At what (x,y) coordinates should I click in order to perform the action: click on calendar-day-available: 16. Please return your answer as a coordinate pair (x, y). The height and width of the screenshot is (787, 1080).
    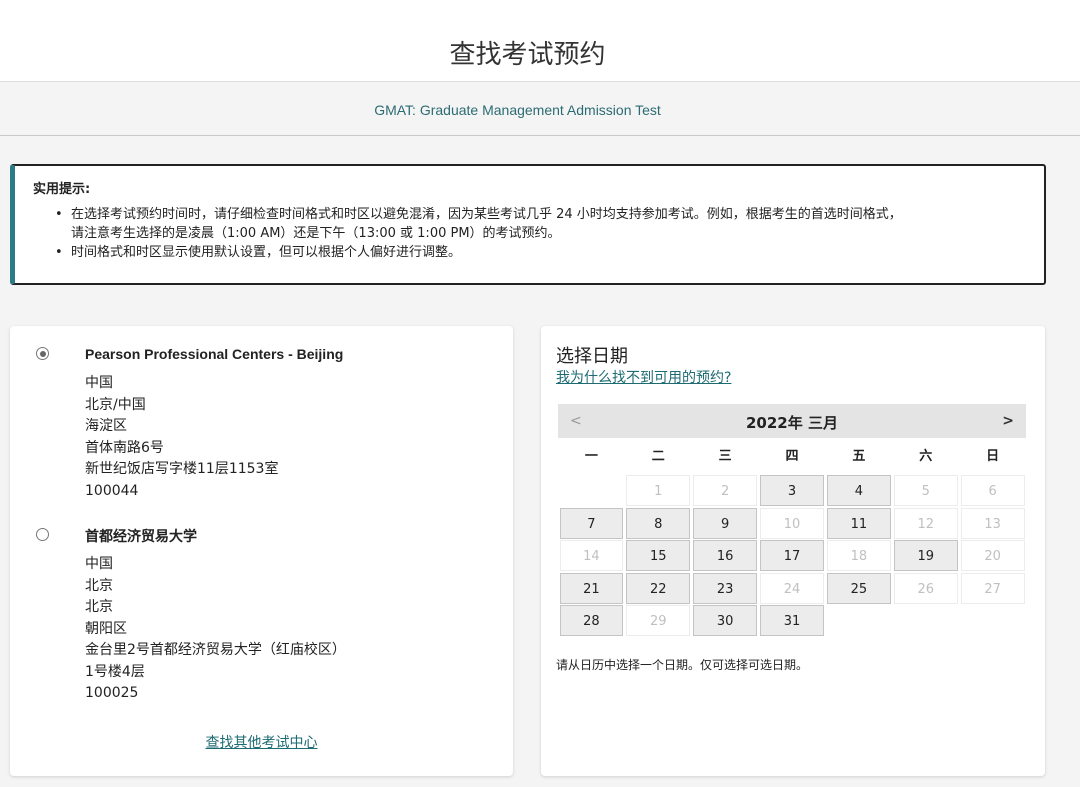
    Looking at the image, I should click on (725, 555).